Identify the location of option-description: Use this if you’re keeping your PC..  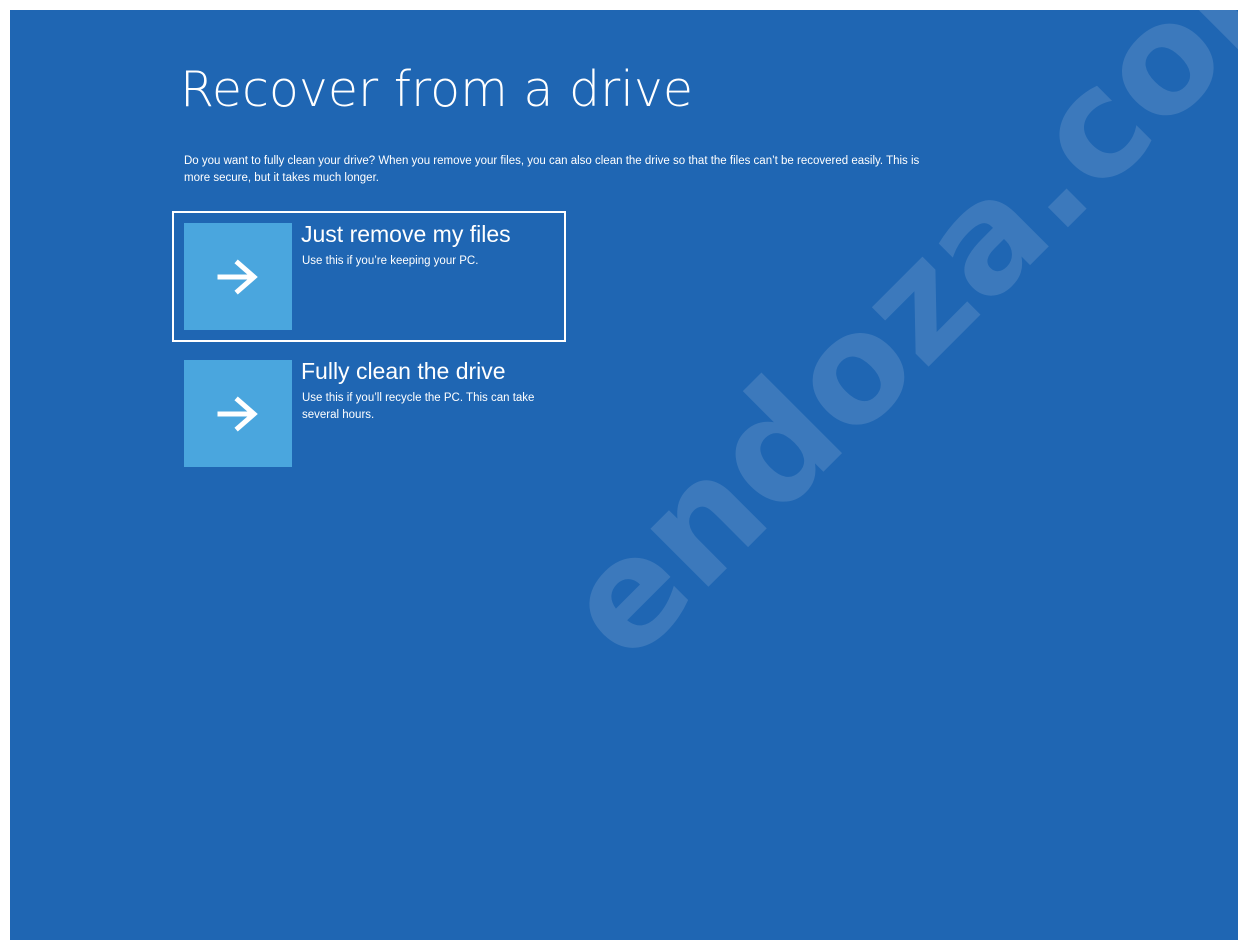
(390, 261).